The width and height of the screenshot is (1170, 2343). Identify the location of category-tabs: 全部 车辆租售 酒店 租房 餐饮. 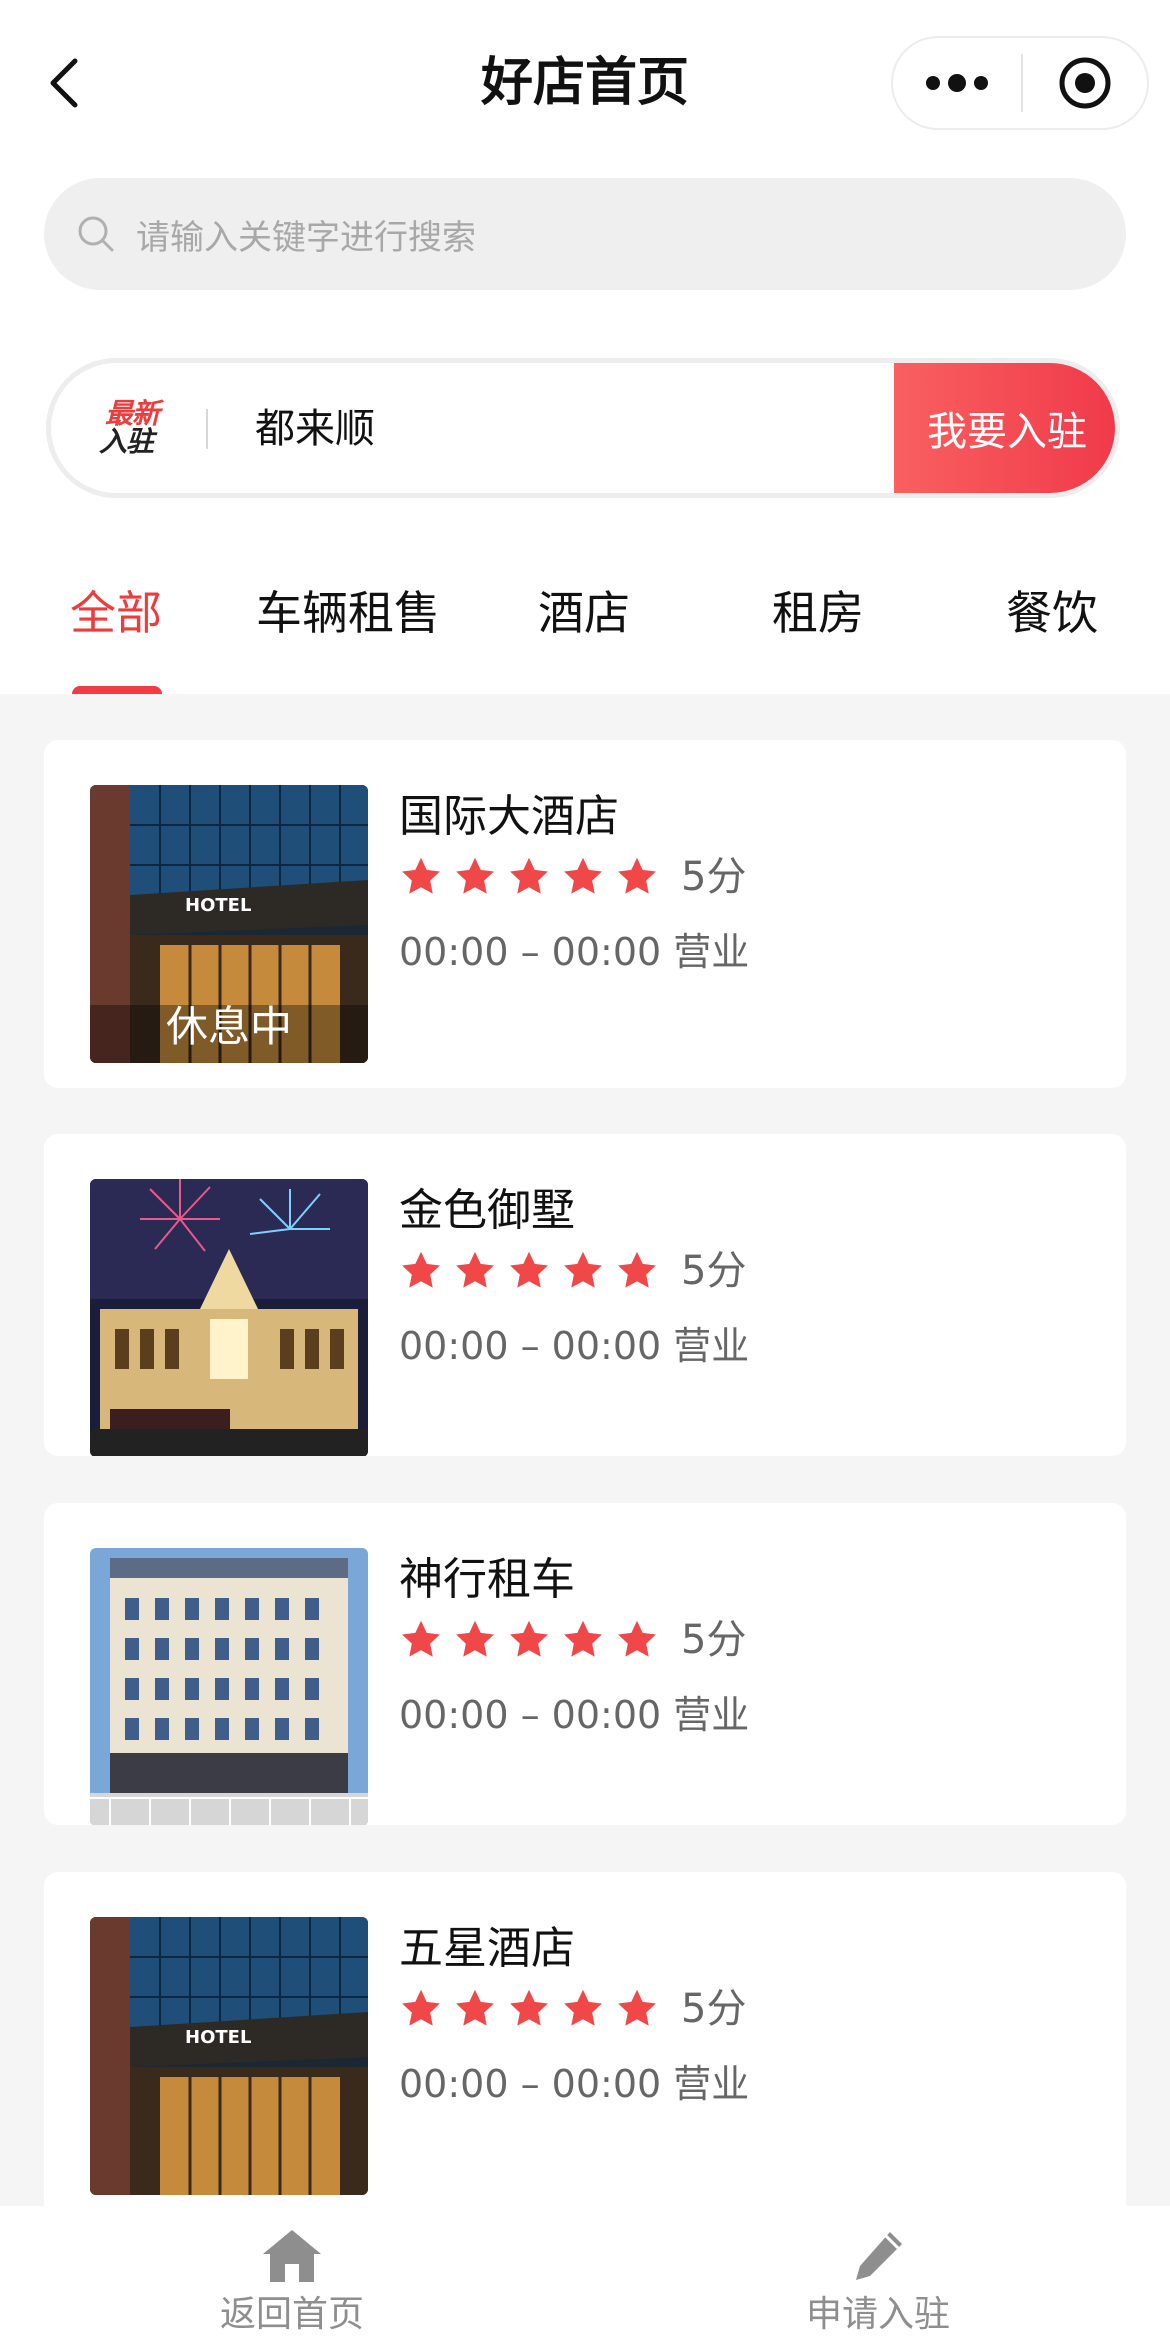
(585, 636).